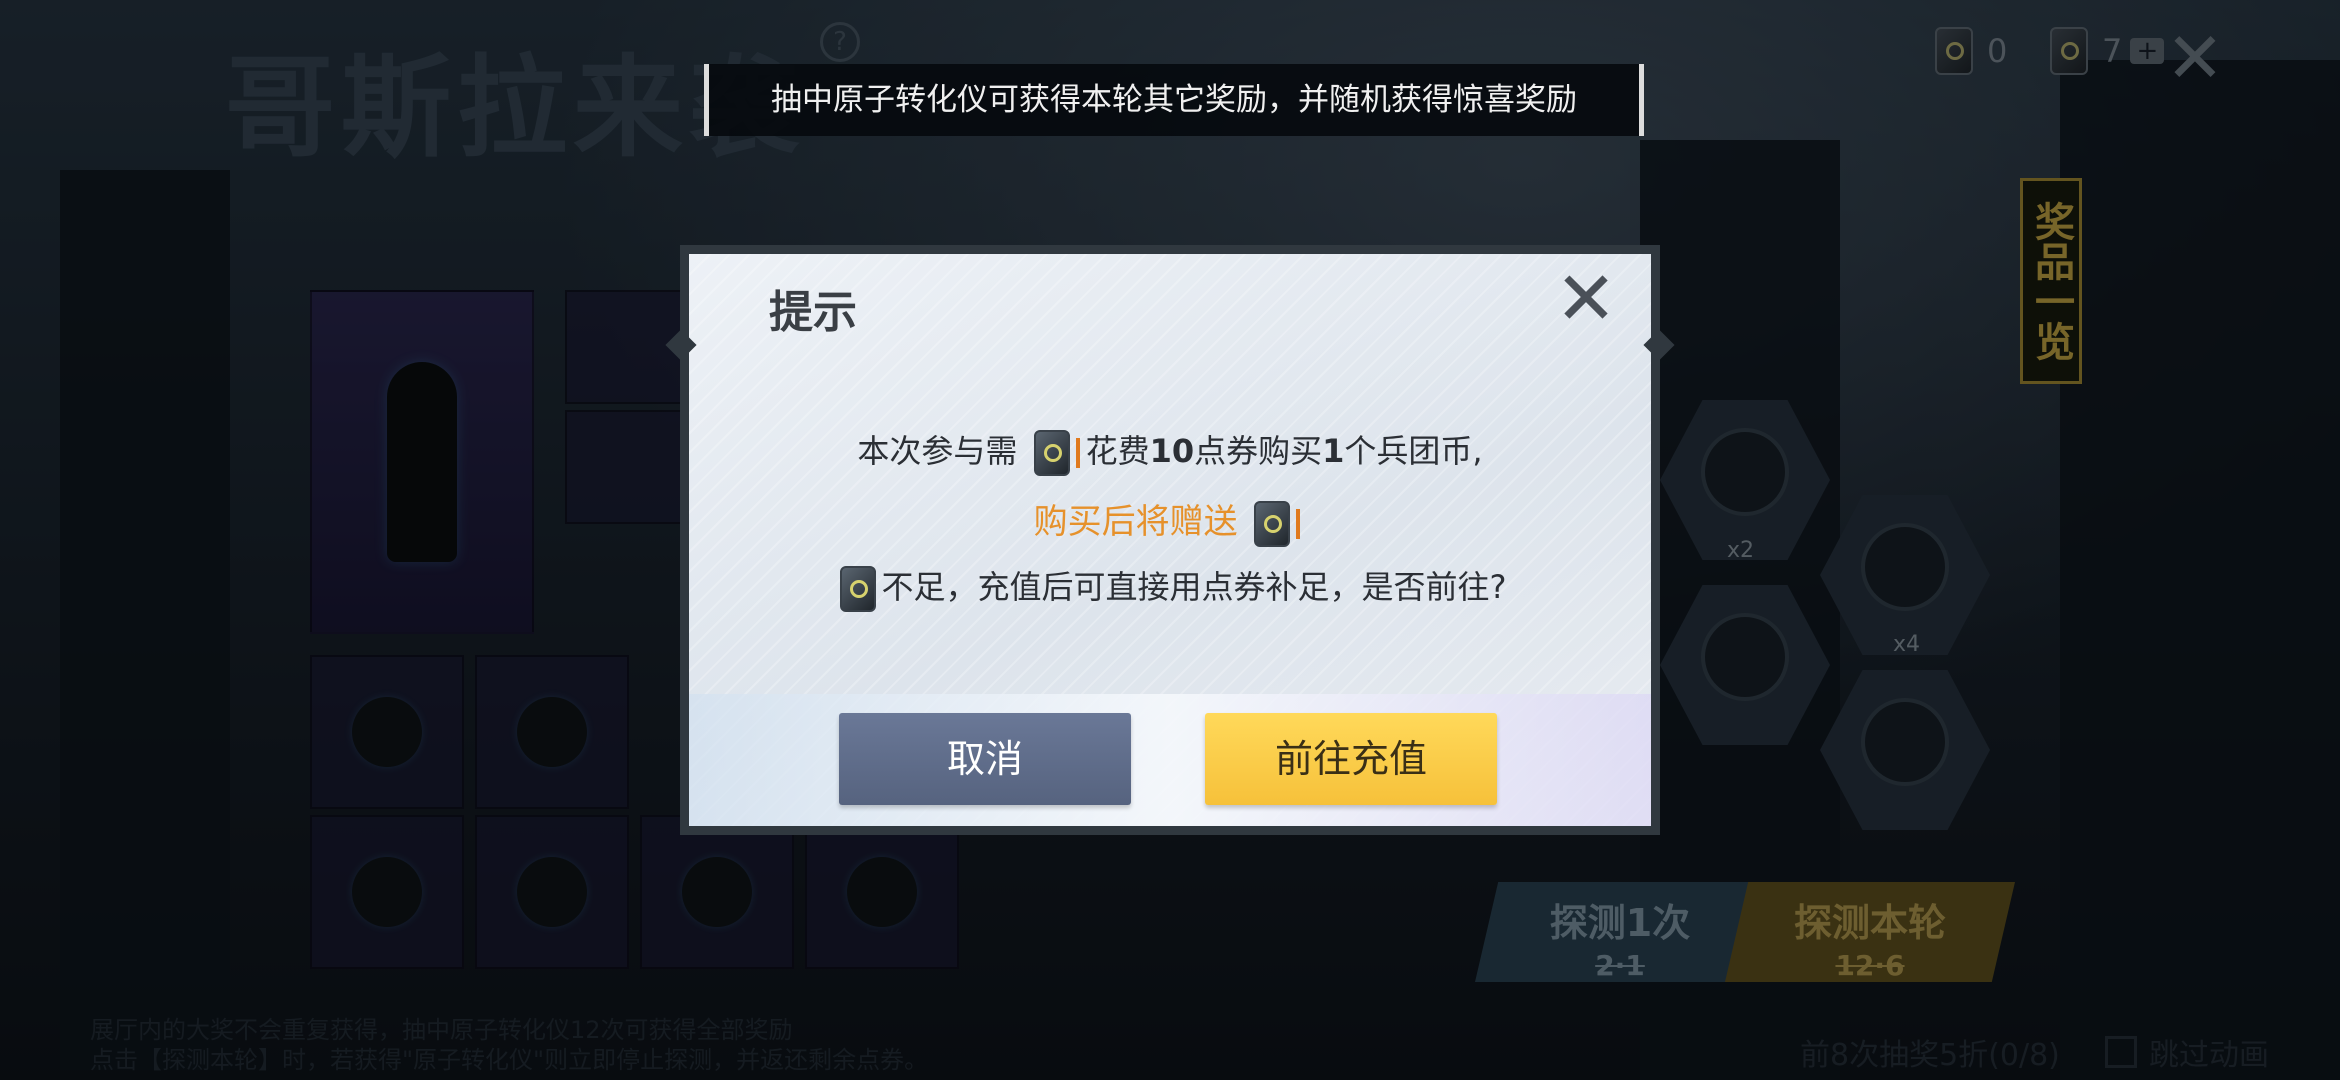  I want to click on line1-spend: 花费, so click(1117, 451).